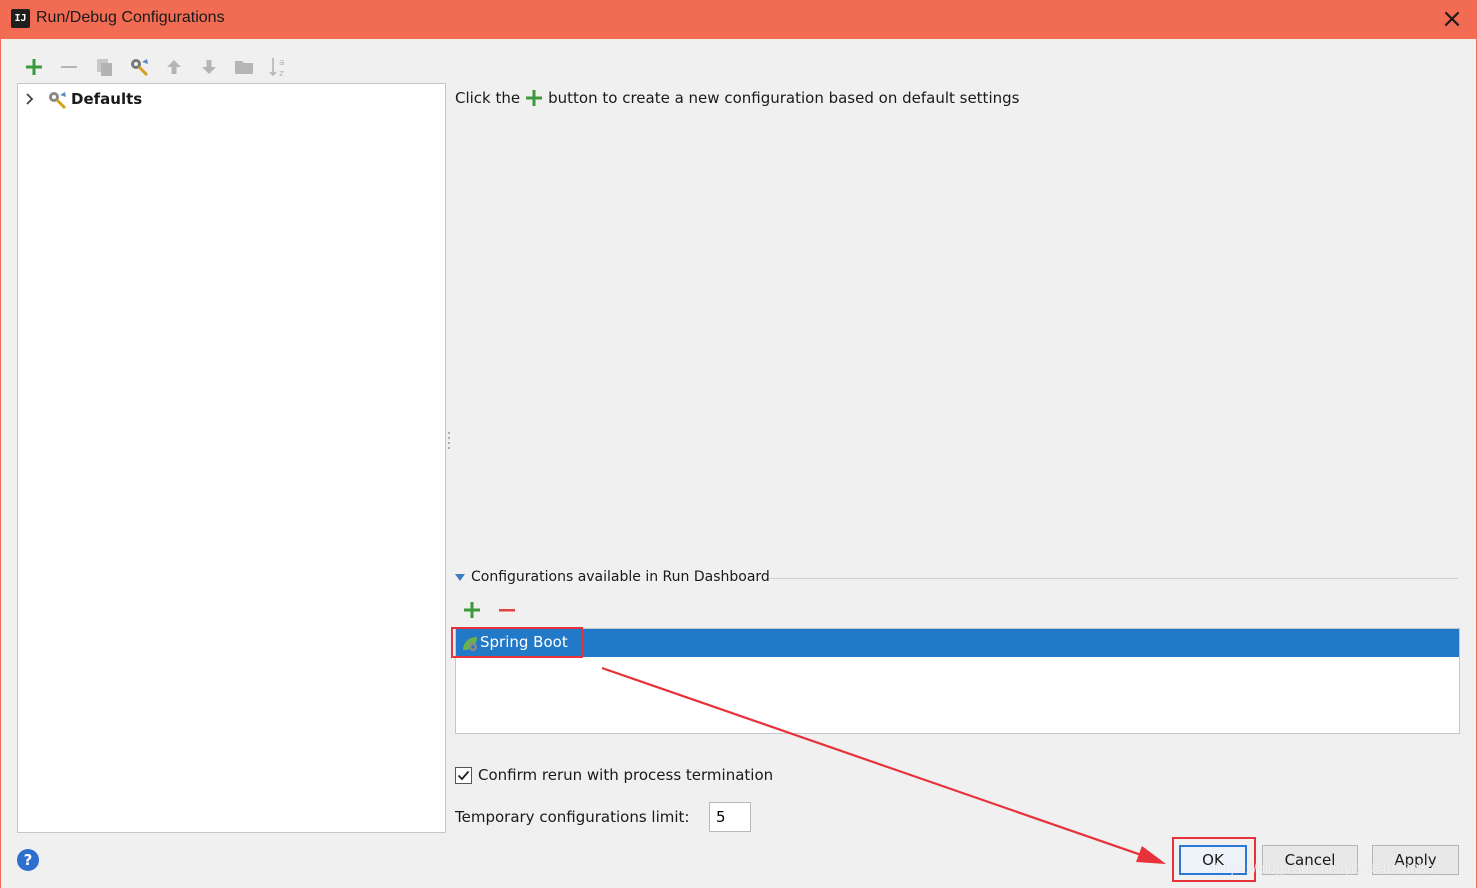  Describe the element at coordinates (209, 67) in the screenshot. I see `move-down-icon` at that location.